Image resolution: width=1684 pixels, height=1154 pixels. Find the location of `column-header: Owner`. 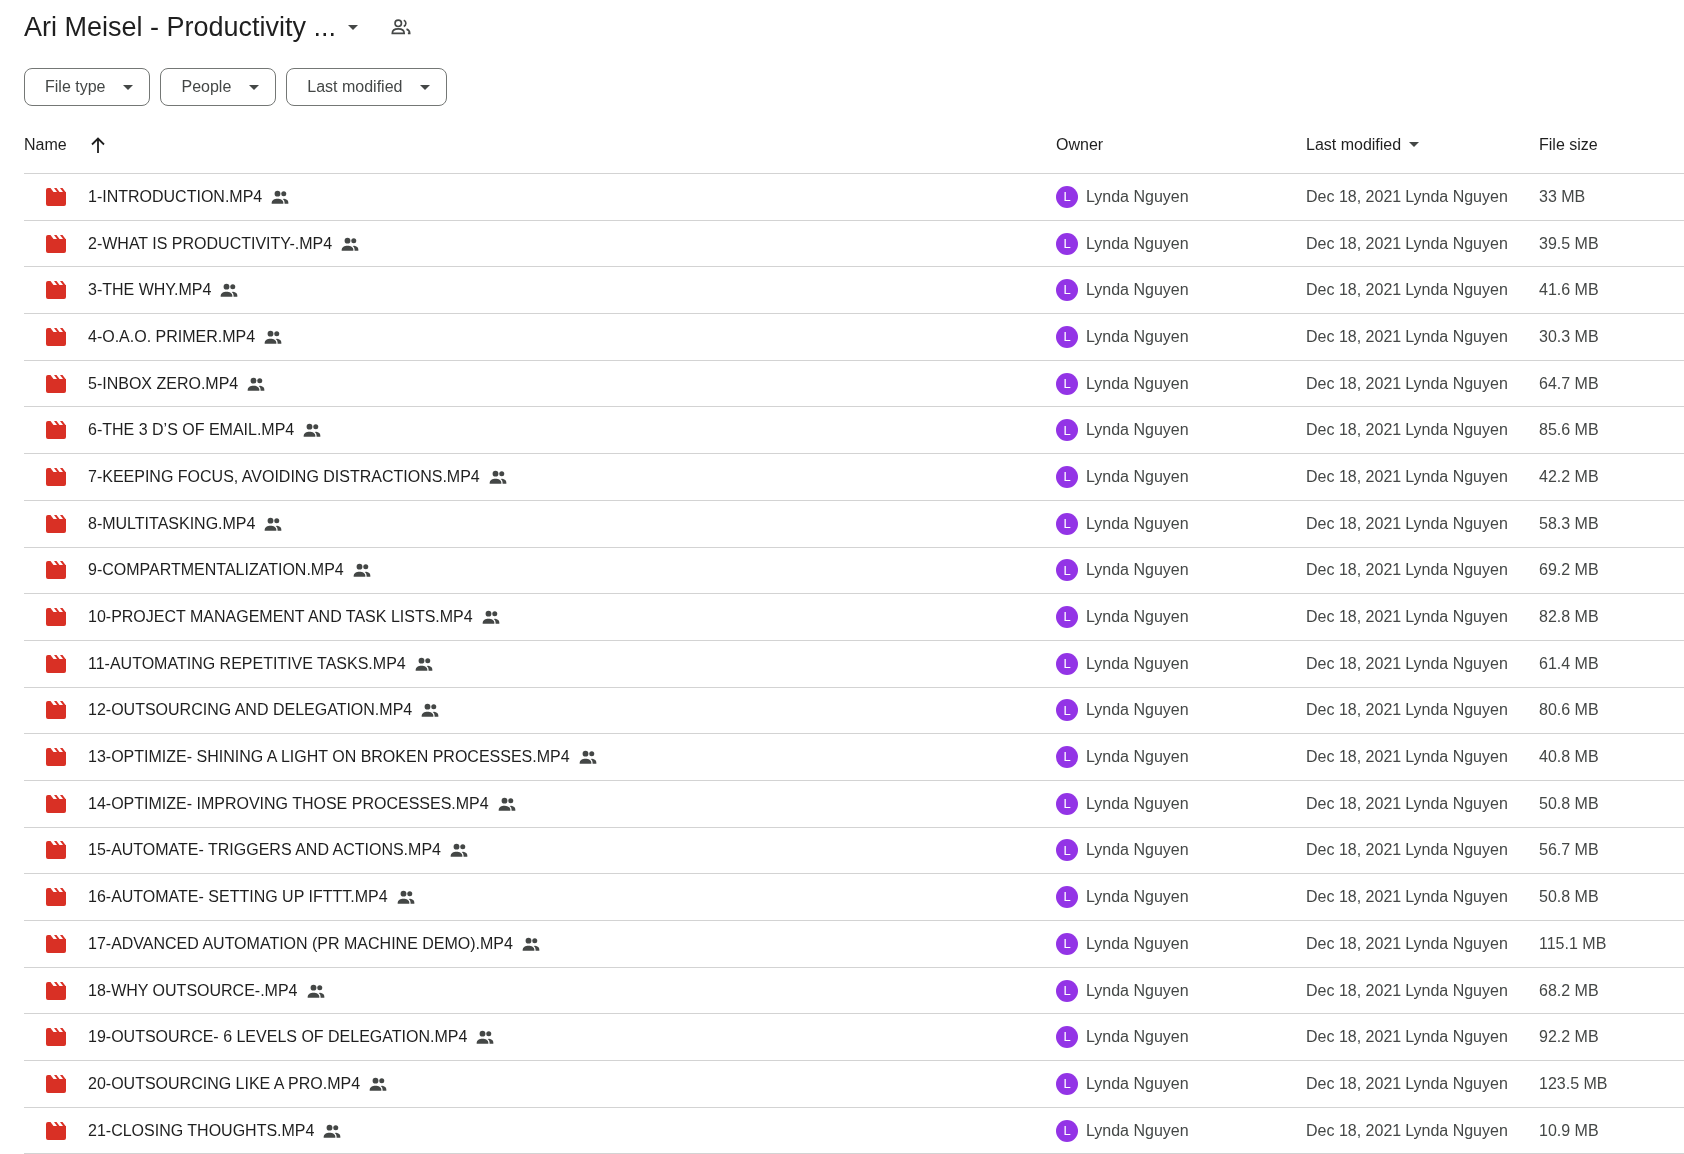

column-header: Owner is located at coordinates (1080, 144).